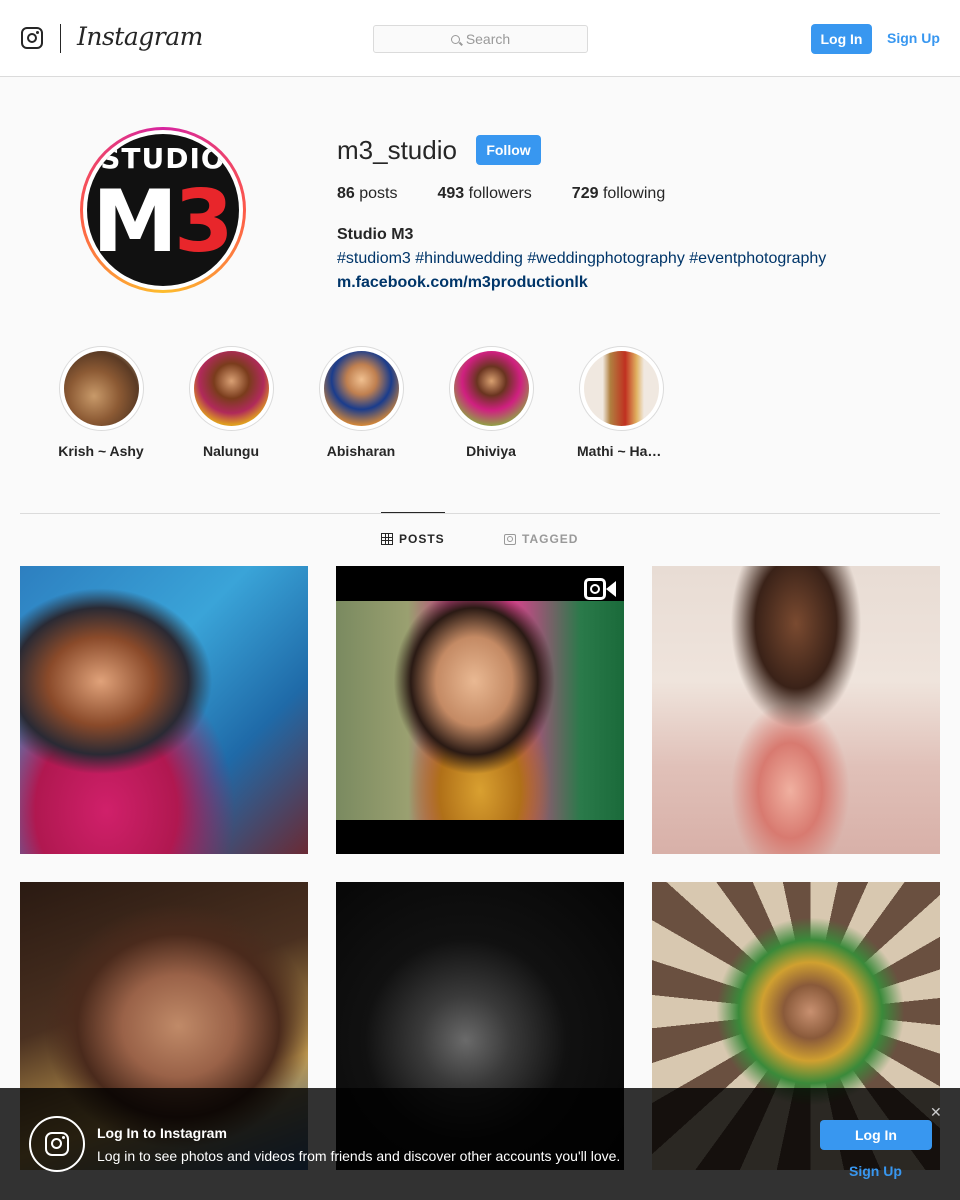  I want to click on highlight-item: Abisharan, so click(361, 402).